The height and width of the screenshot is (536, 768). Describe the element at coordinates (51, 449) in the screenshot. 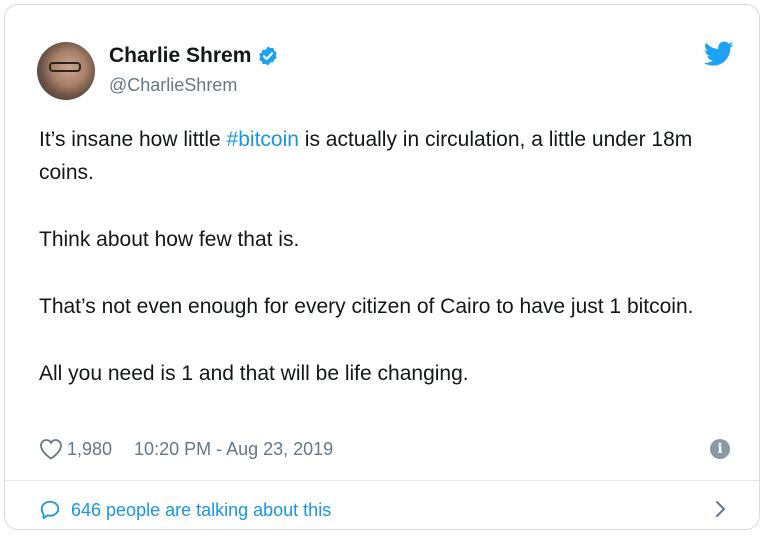

I see `heart-icon` at that location.